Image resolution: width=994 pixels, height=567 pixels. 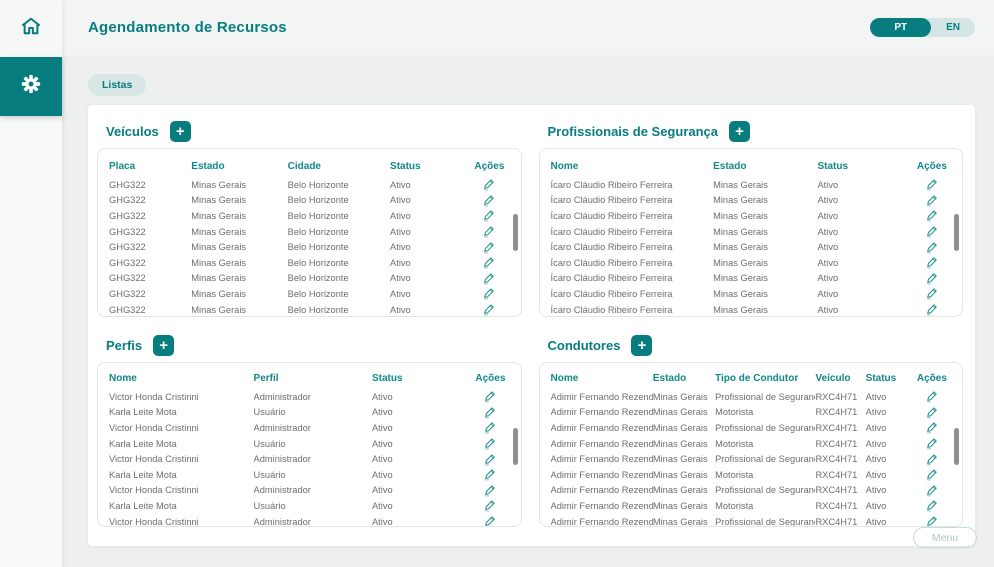 I want to click on language-en-button: EN, so click(x=953, y=27).